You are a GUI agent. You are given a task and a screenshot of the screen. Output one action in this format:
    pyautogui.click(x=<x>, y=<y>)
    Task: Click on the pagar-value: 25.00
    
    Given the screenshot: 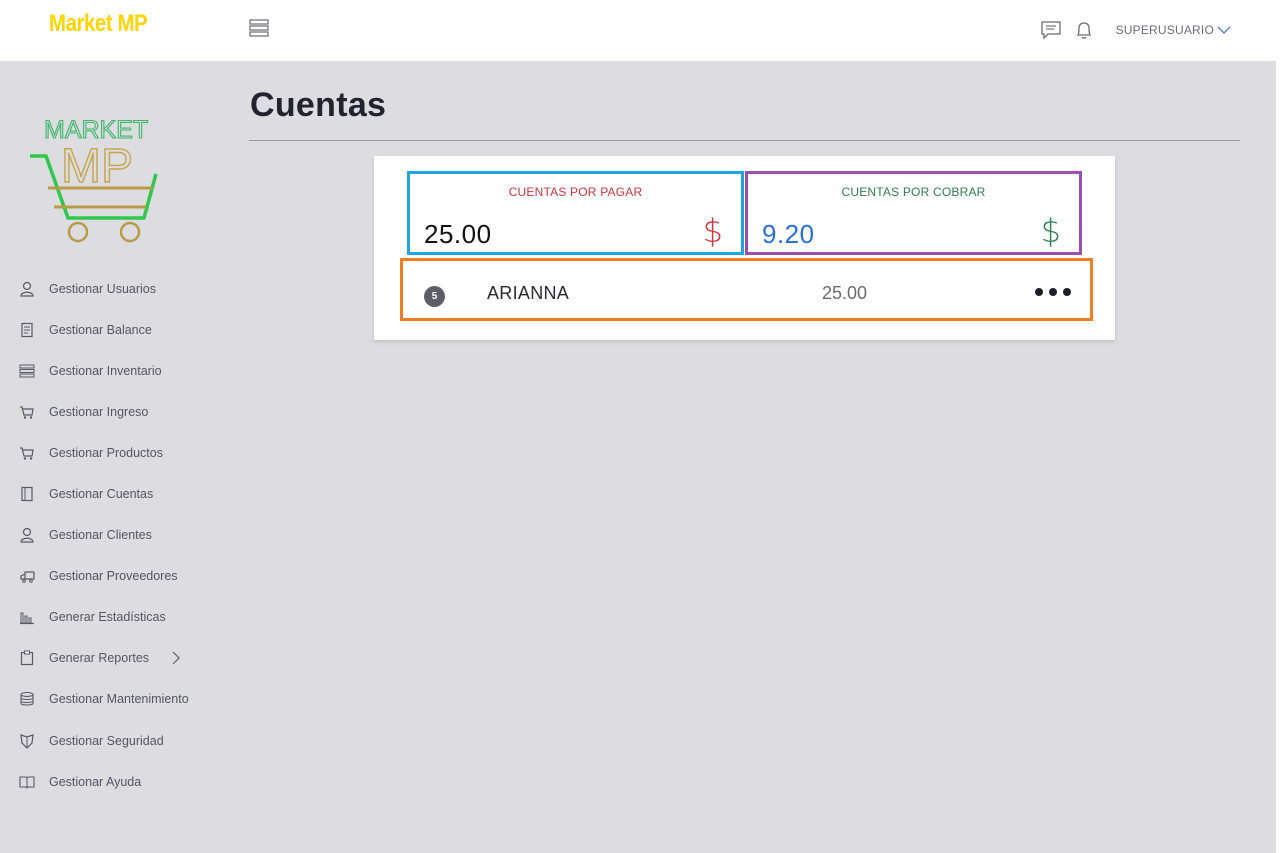 What is the action you would take?
    pyautogui.click(x=458, y=234)
    